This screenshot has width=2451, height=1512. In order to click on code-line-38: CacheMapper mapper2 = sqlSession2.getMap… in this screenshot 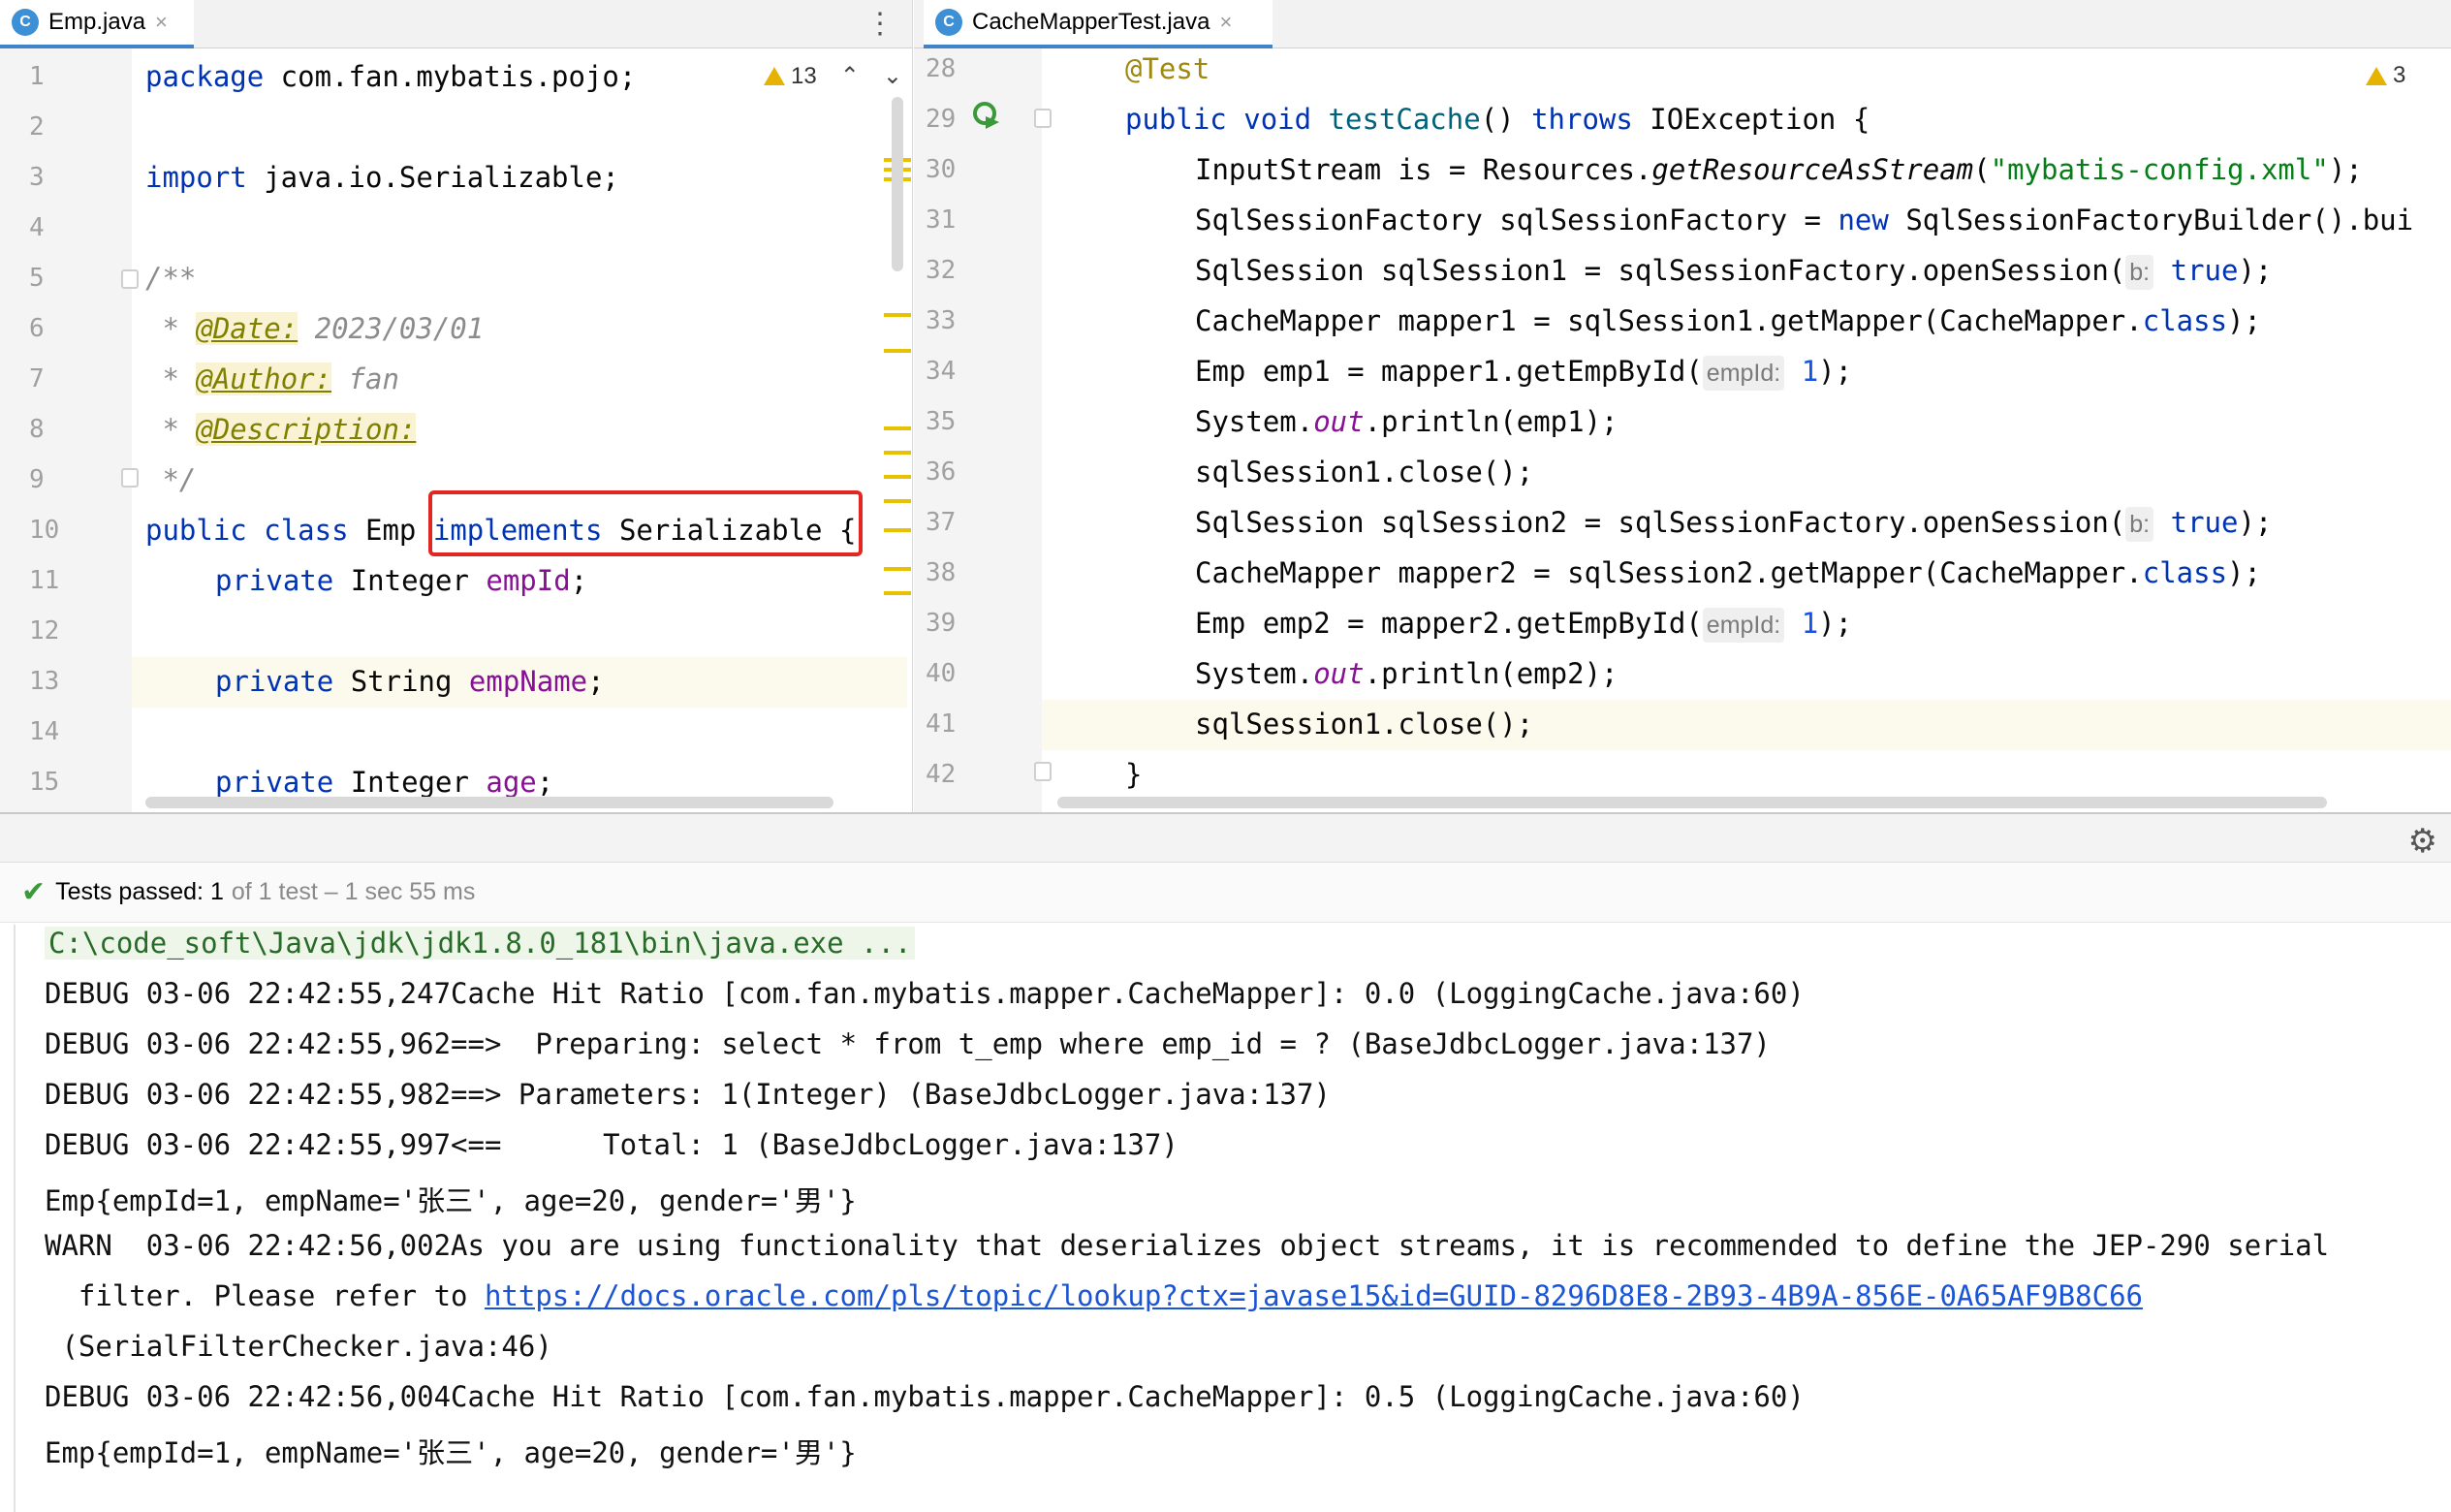, I will do `click(1728, 573)`.